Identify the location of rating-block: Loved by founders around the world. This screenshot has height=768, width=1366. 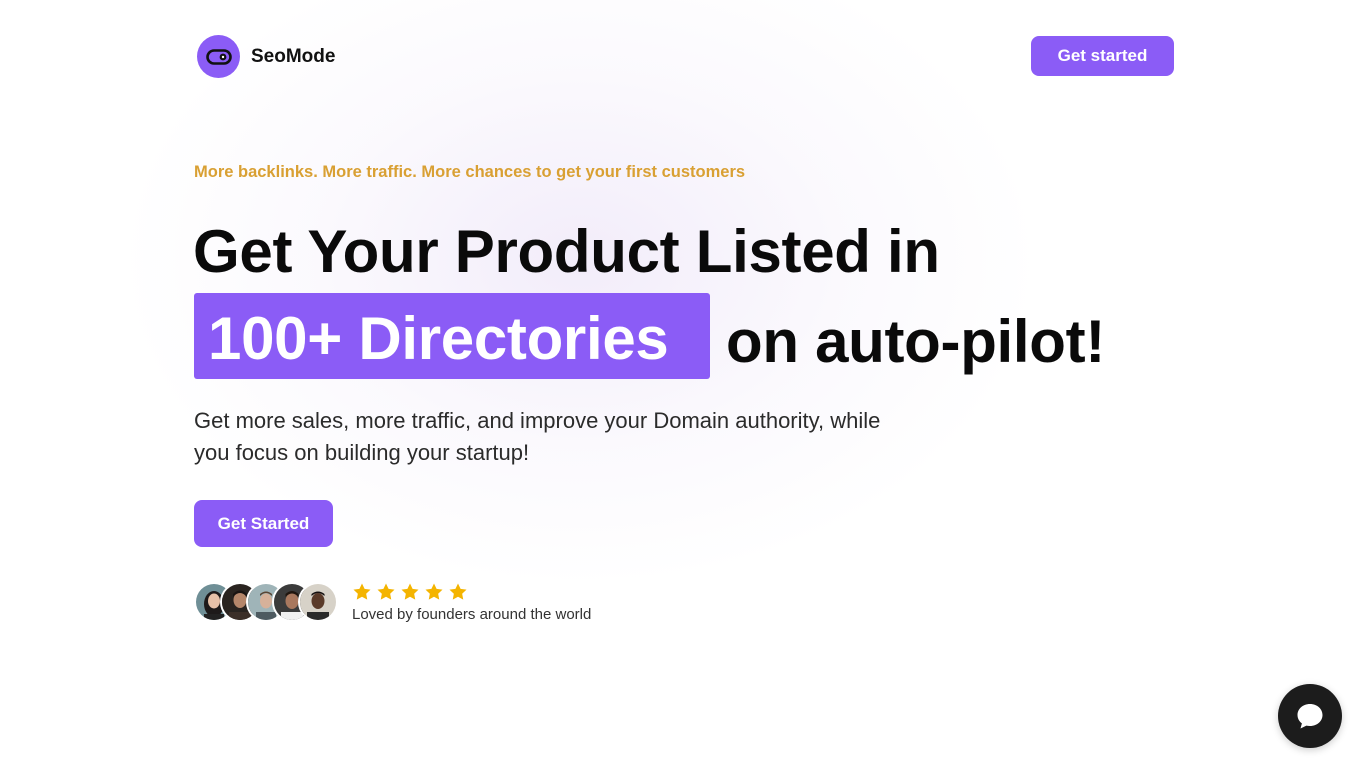
(471, 602).